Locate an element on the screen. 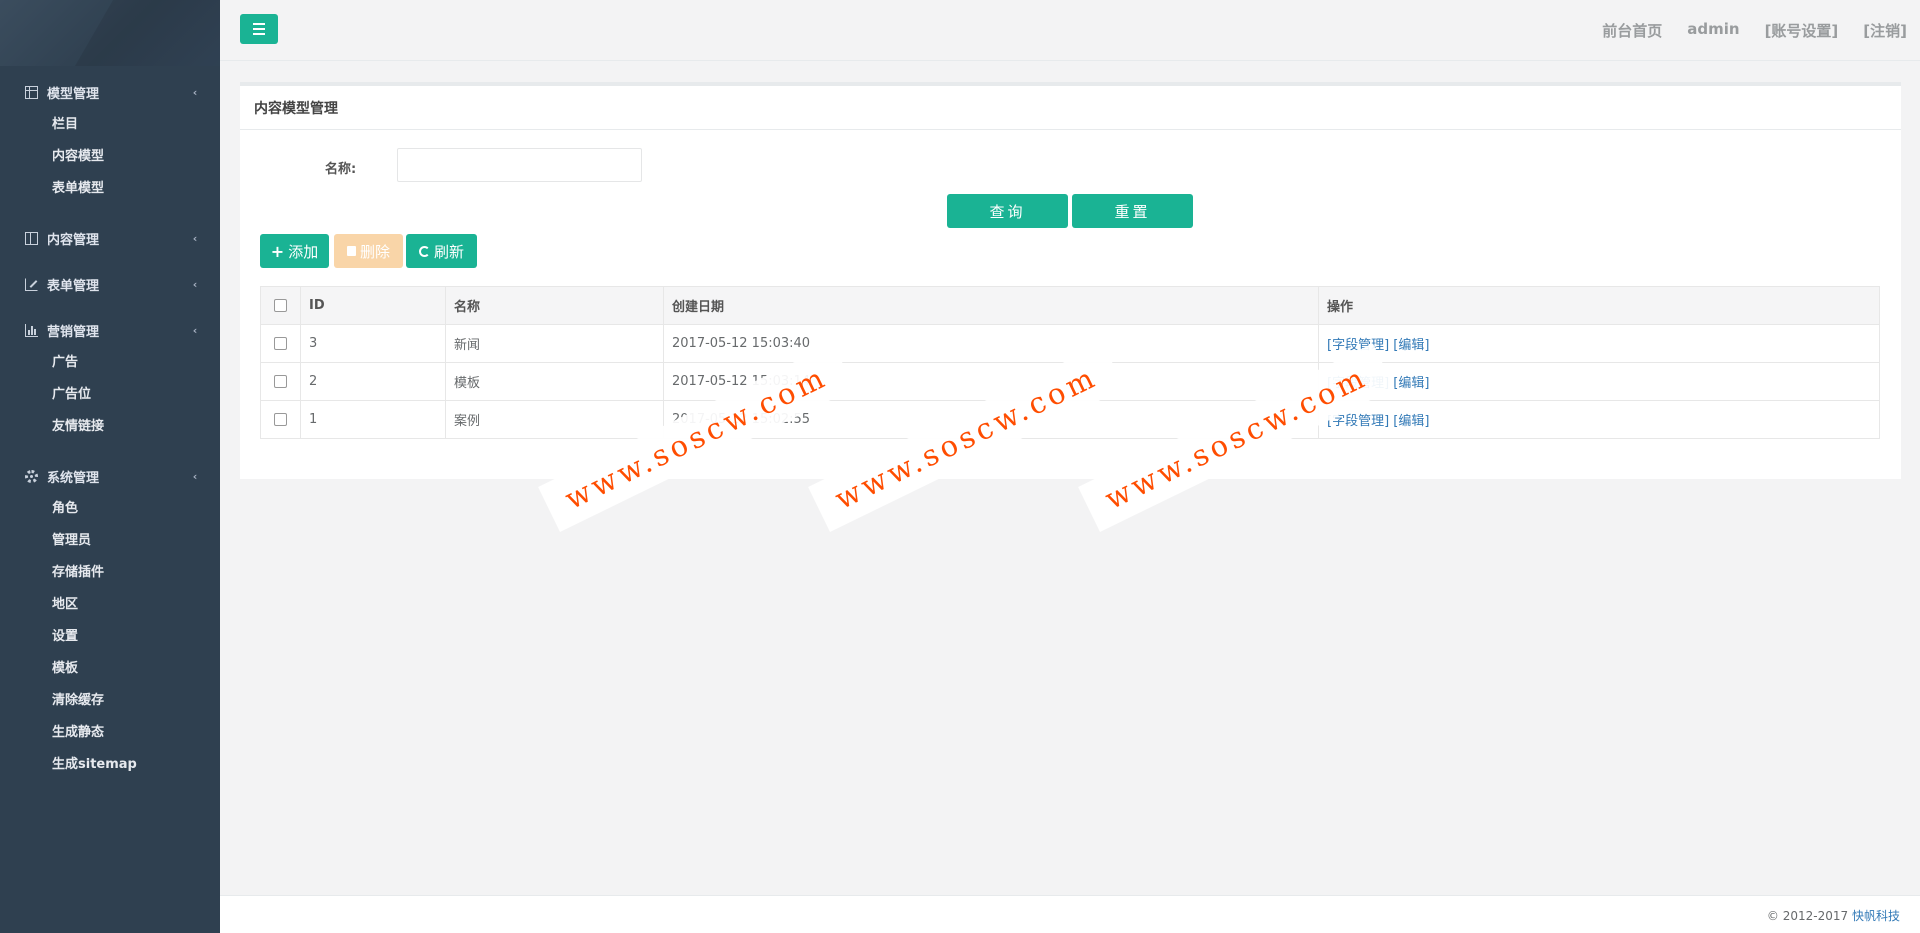 The image size is (1920, 933). sidebar-item-generate-static: 生成静态 is located at coordinates (110, 733).